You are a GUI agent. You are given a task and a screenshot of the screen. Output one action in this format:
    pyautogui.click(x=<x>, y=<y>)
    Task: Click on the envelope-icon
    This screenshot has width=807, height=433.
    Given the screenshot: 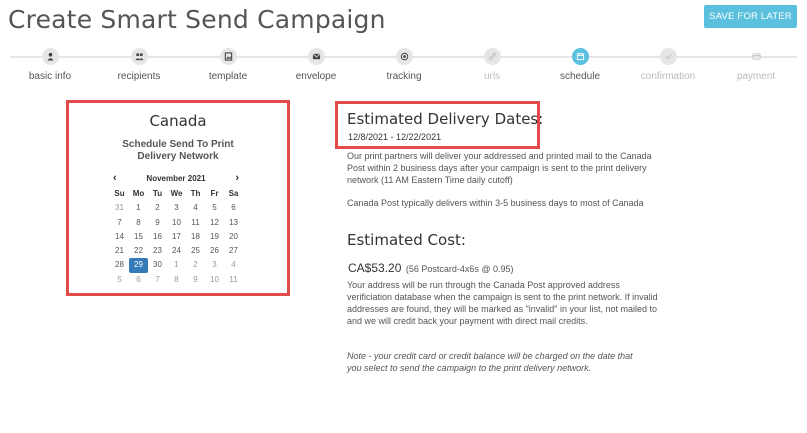 What is the action you would take?
    pyautogui.click(x=316, y=56)
    